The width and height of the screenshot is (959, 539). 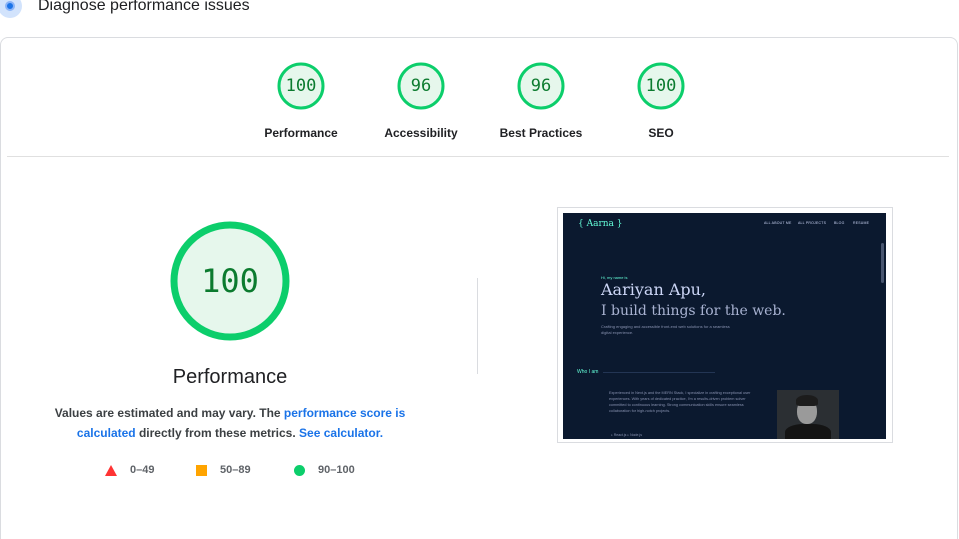 I want to click on triangle-icon, so click(x=111, y=470).